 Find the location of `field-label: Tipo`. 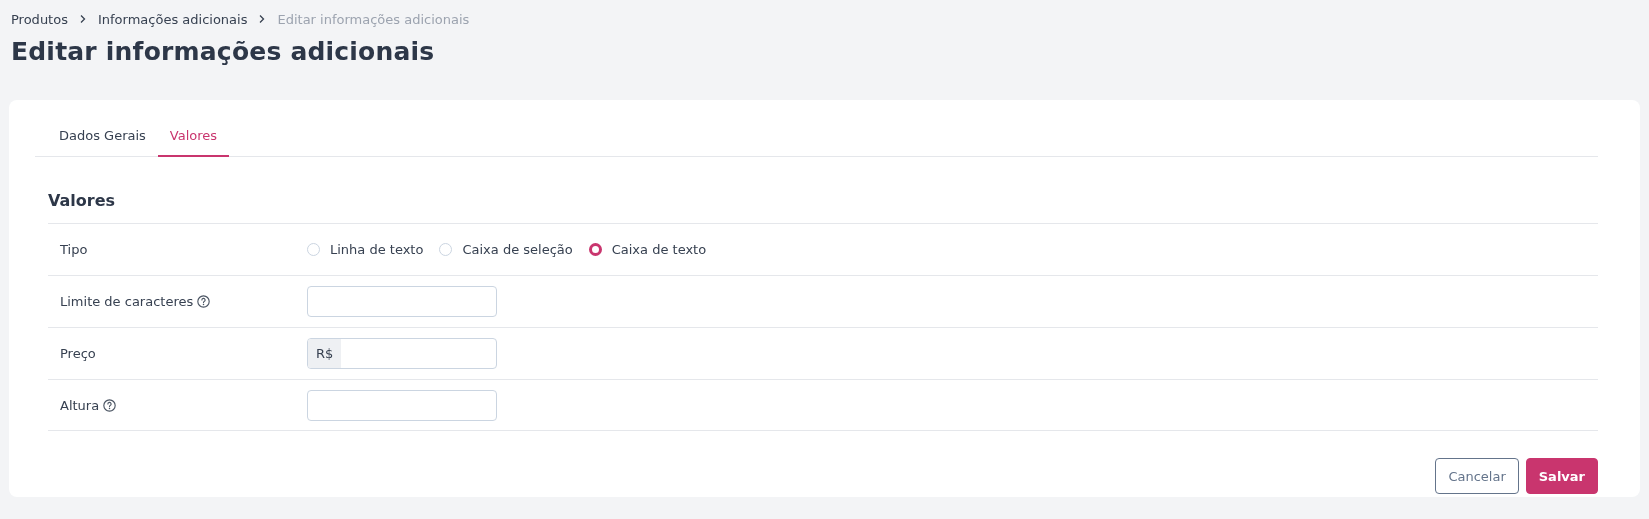

field-label: Tipo is located at coordinates (74, 249).